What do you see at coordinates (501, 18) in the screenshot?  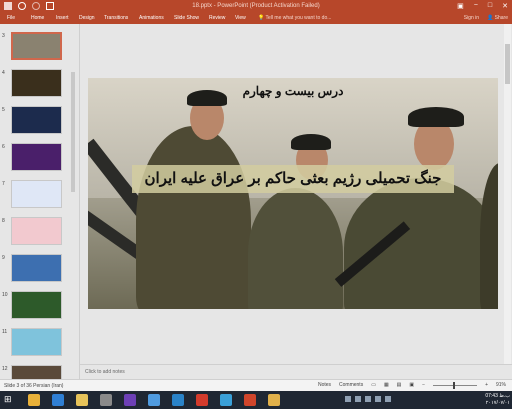 I see `share-label: Share` at bounding box center [501, 18].